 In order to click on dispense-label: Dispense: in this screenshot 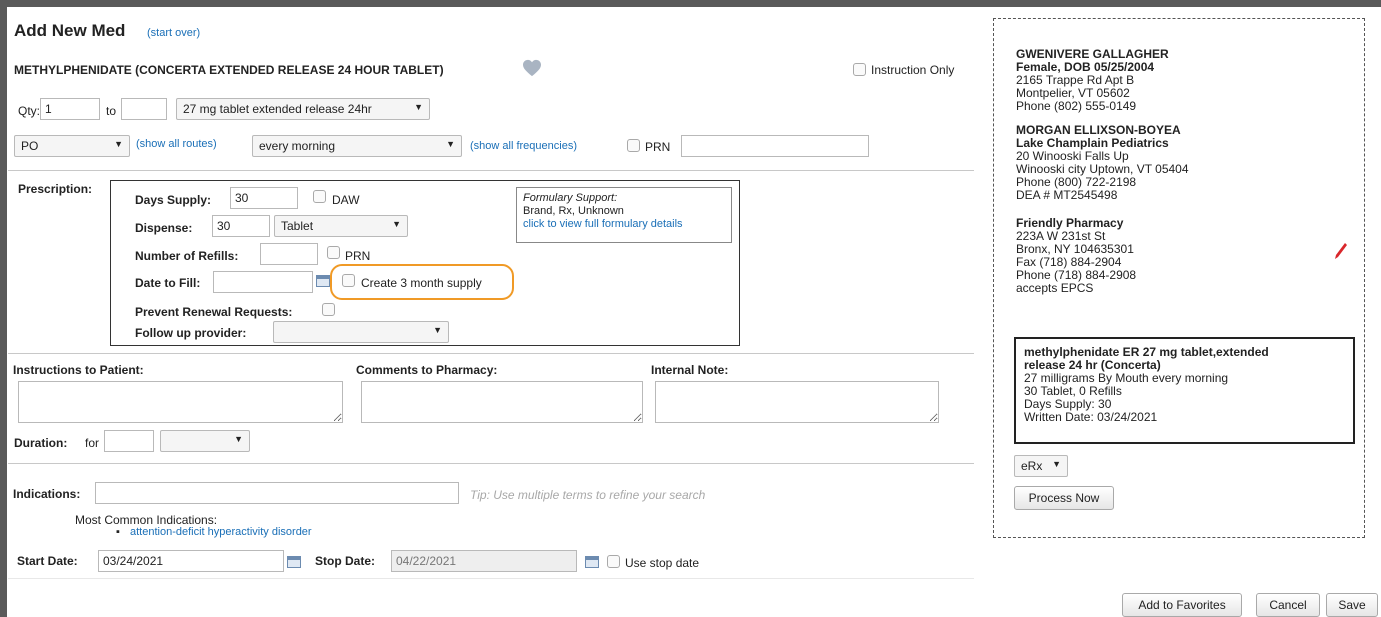, I will do `click(164, 228)`.